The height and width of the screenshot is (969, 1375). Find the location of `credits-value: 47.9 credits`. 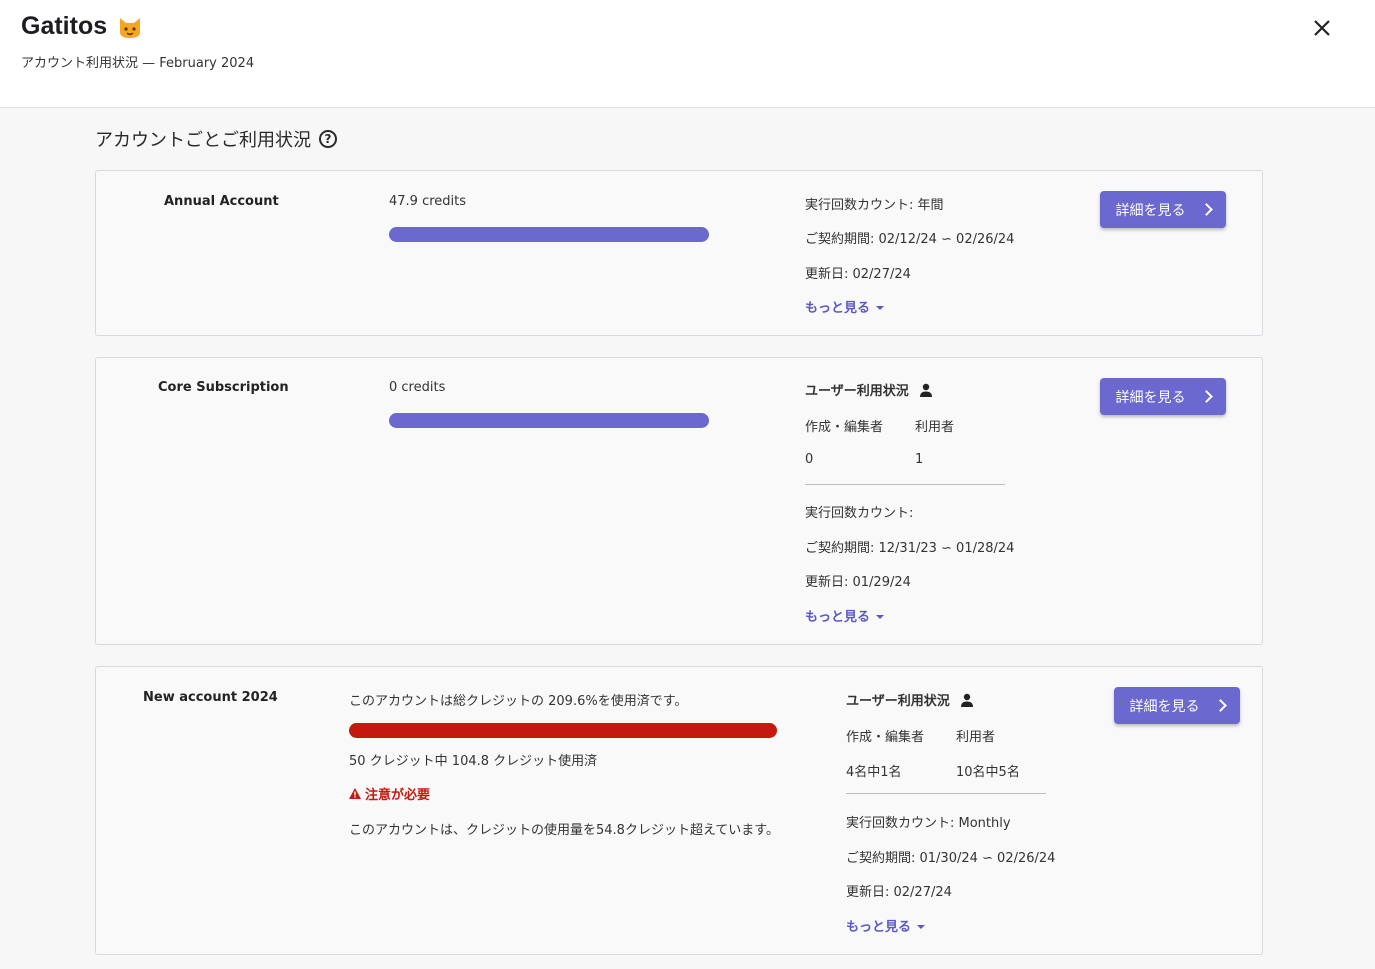

credits-value: 47.9 credits is located at coordinates (428, 201).